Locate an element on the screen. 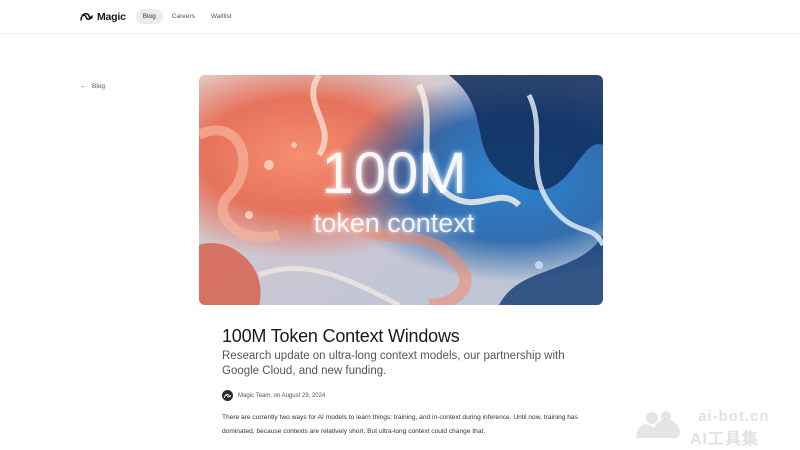 This screenshot has height=450, width=800. hero-subline: token context is located at coordinates (394, 223).